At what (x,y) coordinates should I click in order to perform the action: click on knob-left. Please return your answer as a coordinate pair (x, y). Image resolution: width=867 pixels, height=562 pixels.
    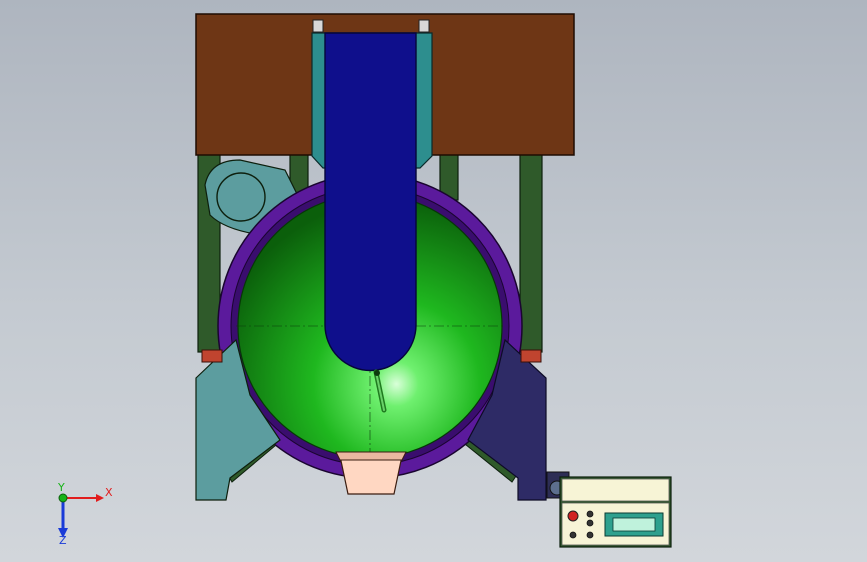
    Looking at the image, I should click on (573, 535).